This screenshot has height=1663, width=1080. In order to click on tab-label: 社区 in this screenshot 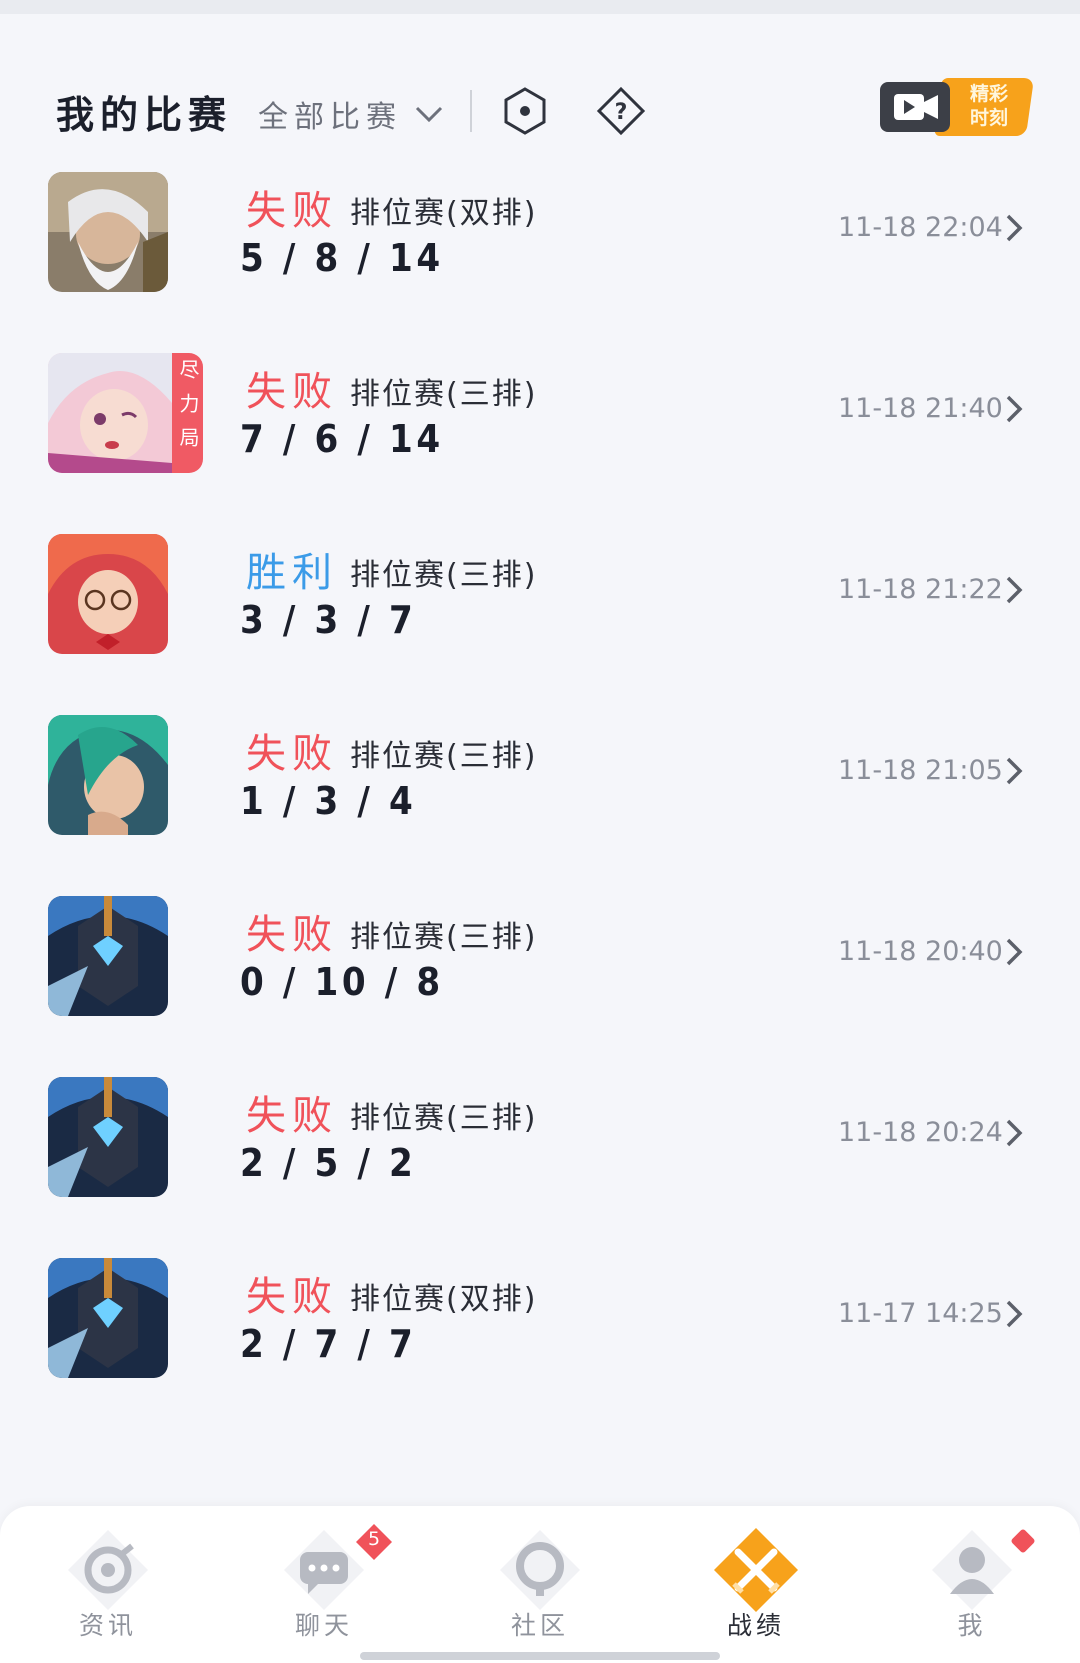, I will do `click(539, 1625)`.